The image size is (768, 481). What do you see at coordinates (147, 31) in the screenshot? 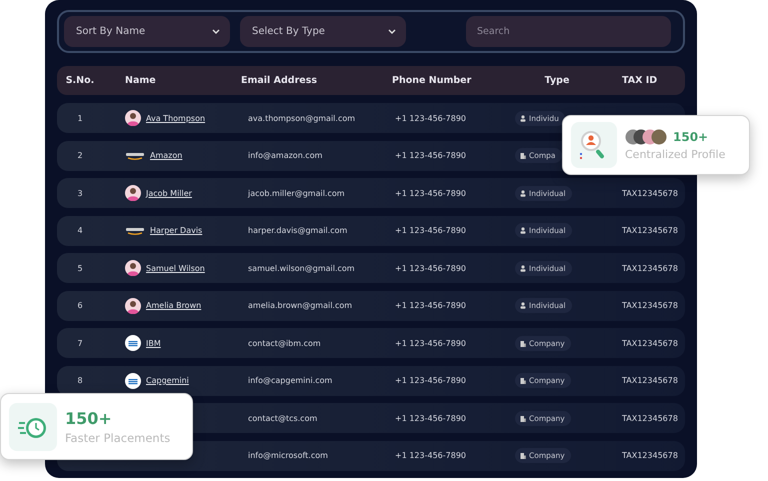
I see `filter-dropdown: Sort By Name` at bounding box center [147, 31].